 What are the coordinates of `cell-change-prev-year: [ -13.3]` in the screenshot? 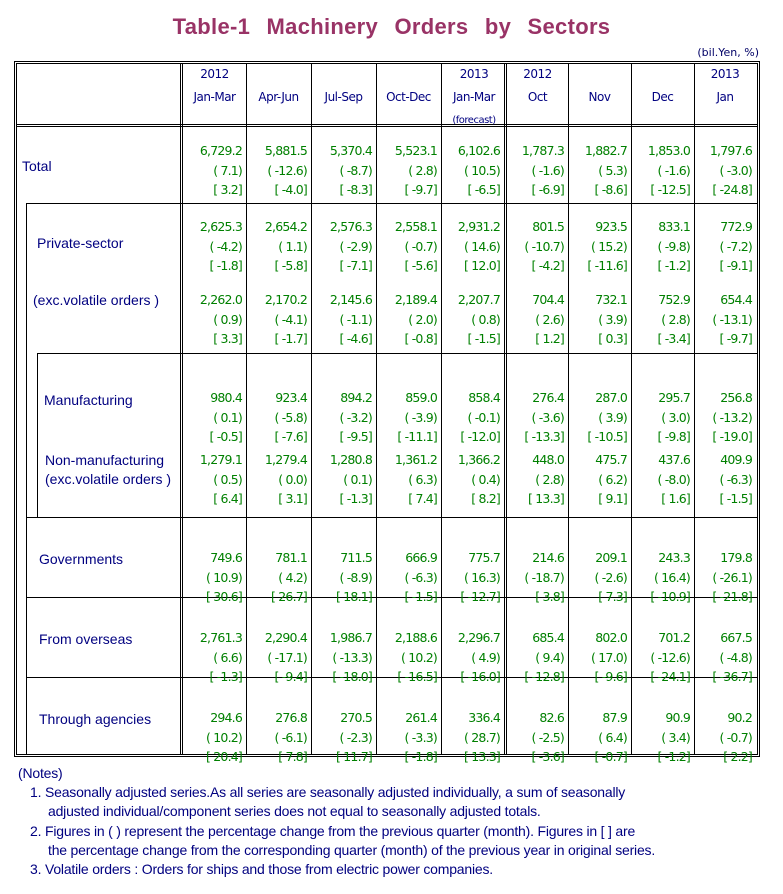 It's located at (544, 436).